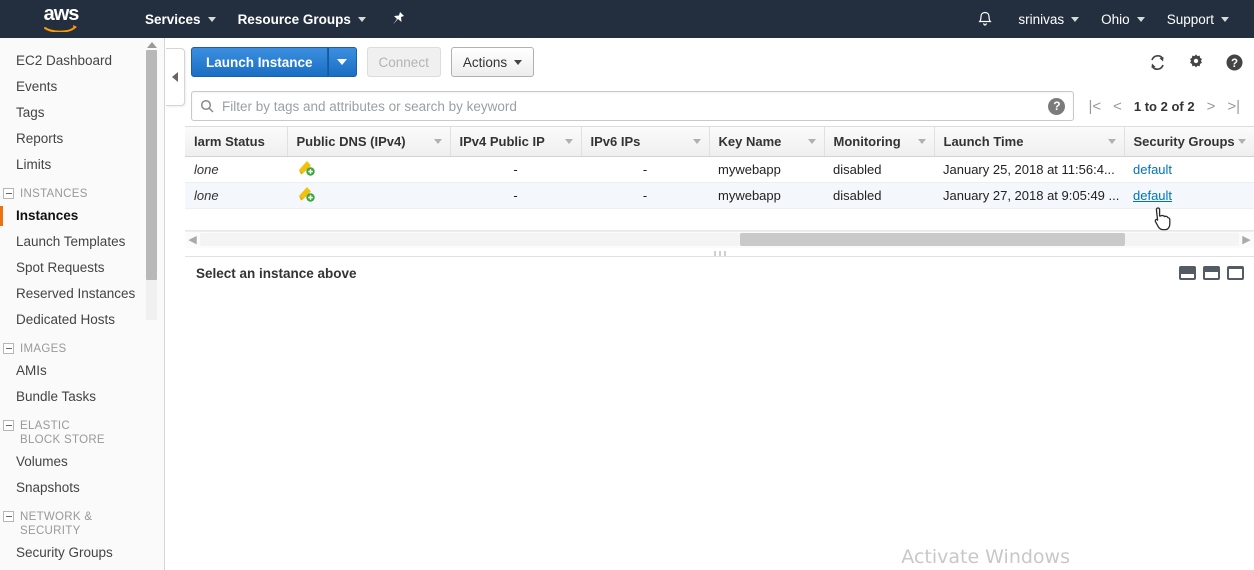 The image size is (1254, 570). What do you see at coordinates (766, 195) in the screenshot?
I see `cell-key-name: mywebapp` at bounding box center [766, 195].